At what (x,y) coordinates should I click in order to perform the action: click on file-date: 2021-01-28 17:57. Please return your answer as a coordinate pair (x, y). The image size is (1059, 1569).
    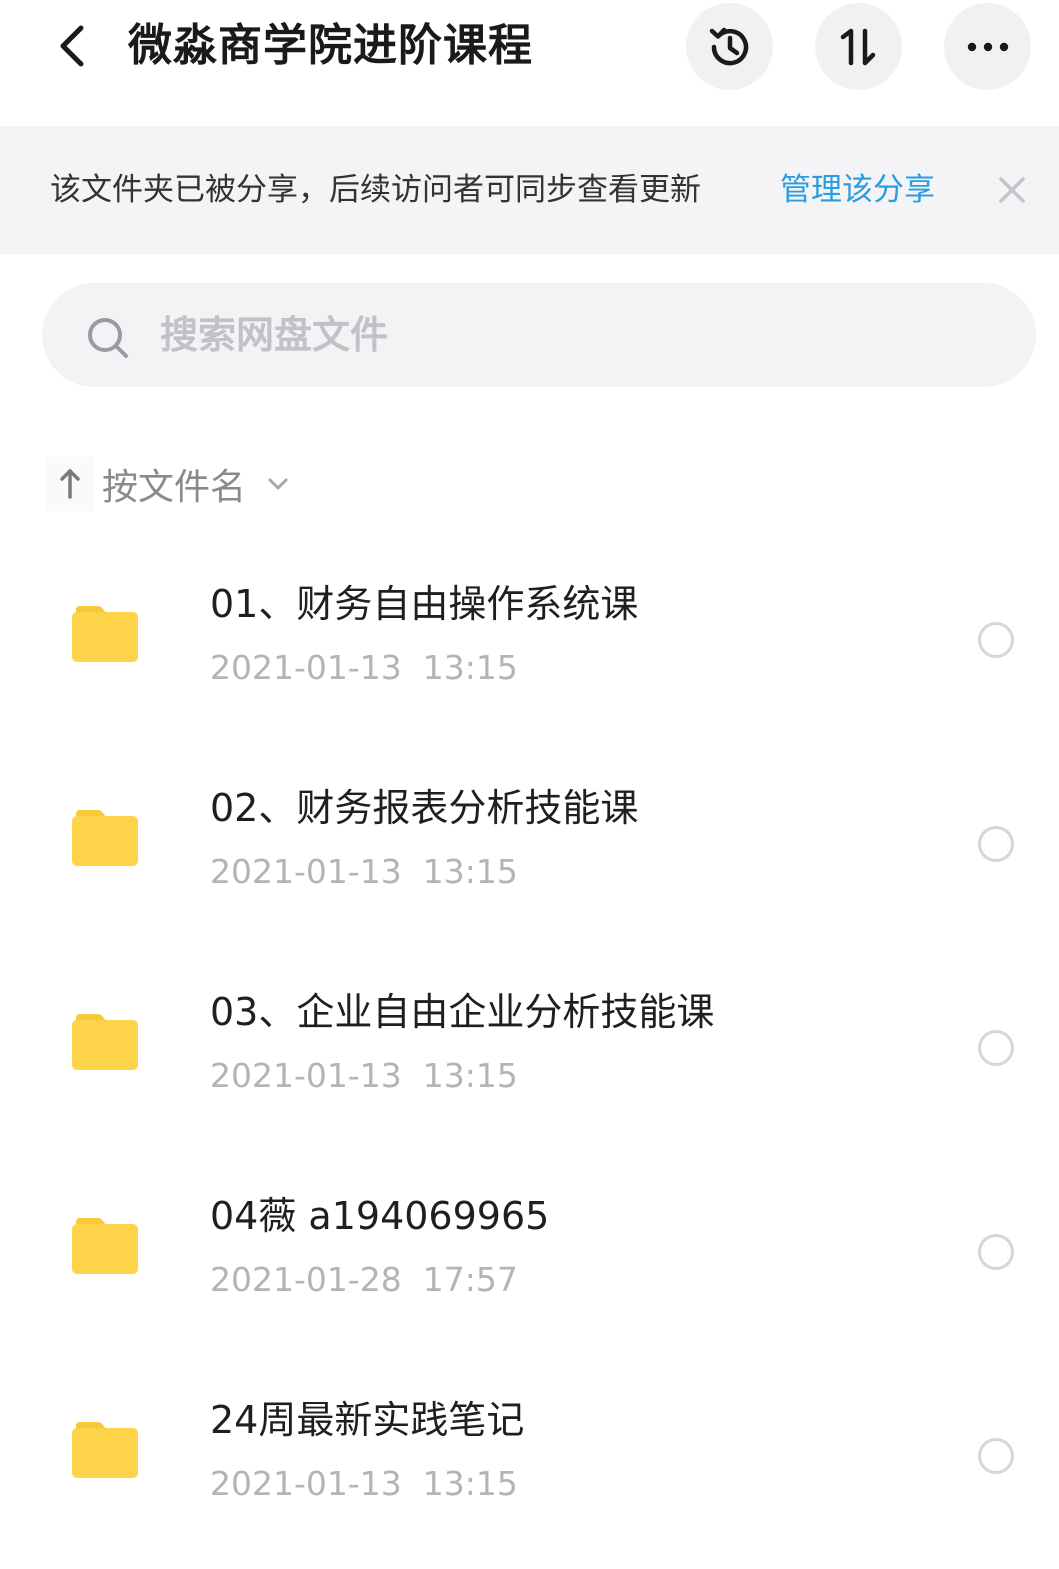
    Looking at the image, I should click on (364, 1279).